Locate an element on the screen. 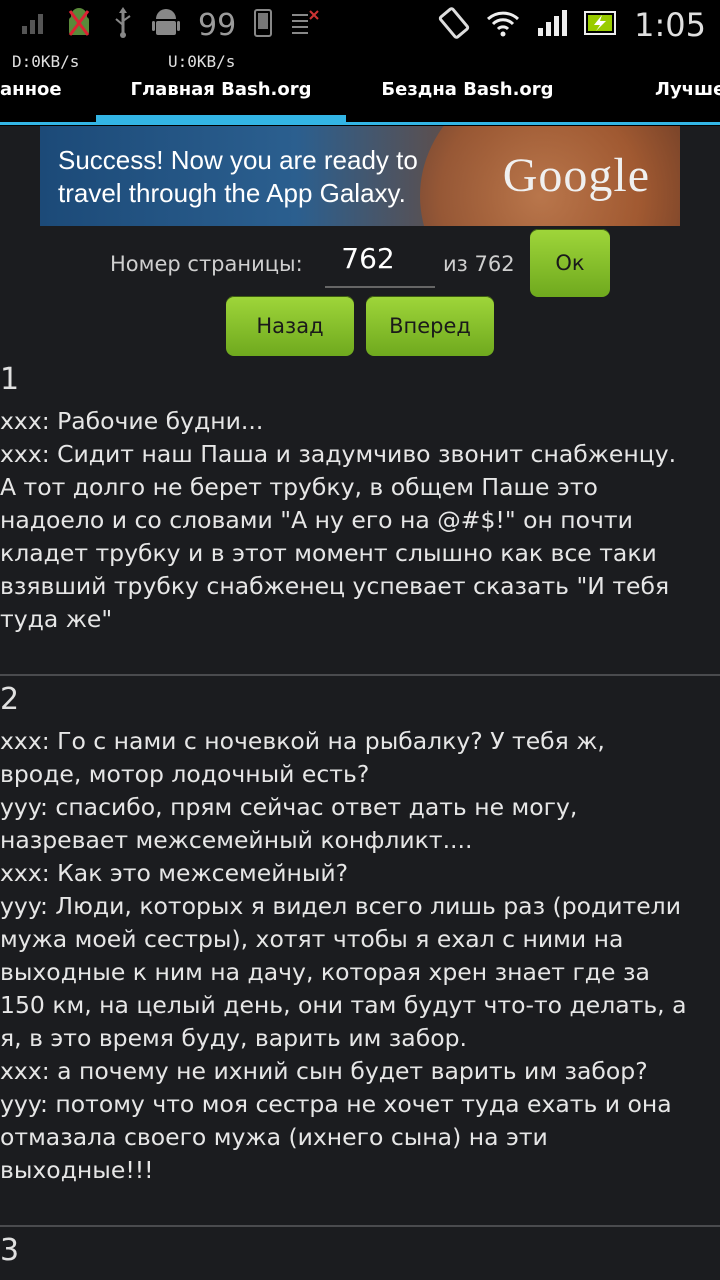  tab-favorites: анное is located at coordinates (31, 100).